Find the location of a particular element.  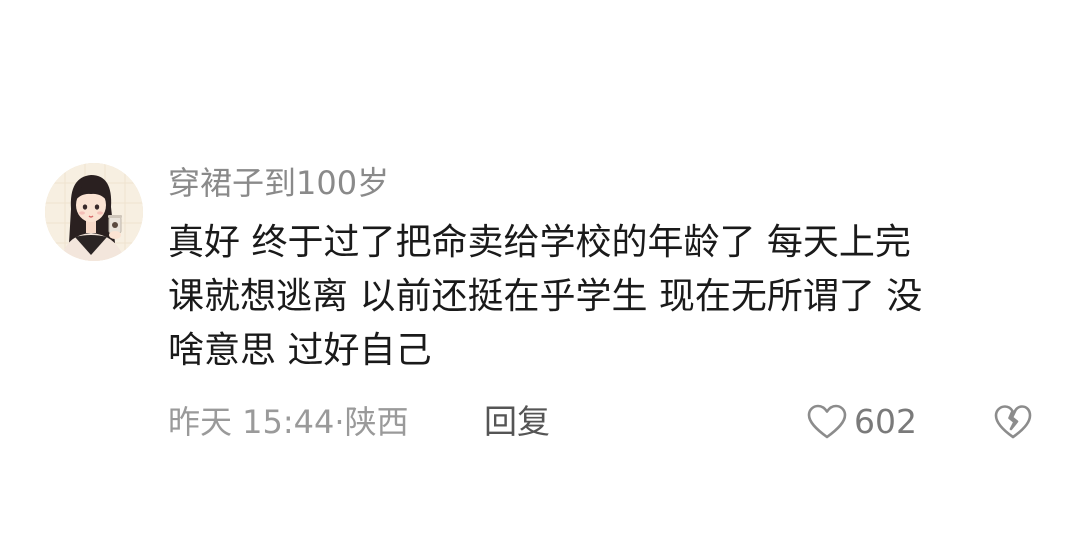

comment-time: 昨天 15:44 is located at coordinates (251, 422).